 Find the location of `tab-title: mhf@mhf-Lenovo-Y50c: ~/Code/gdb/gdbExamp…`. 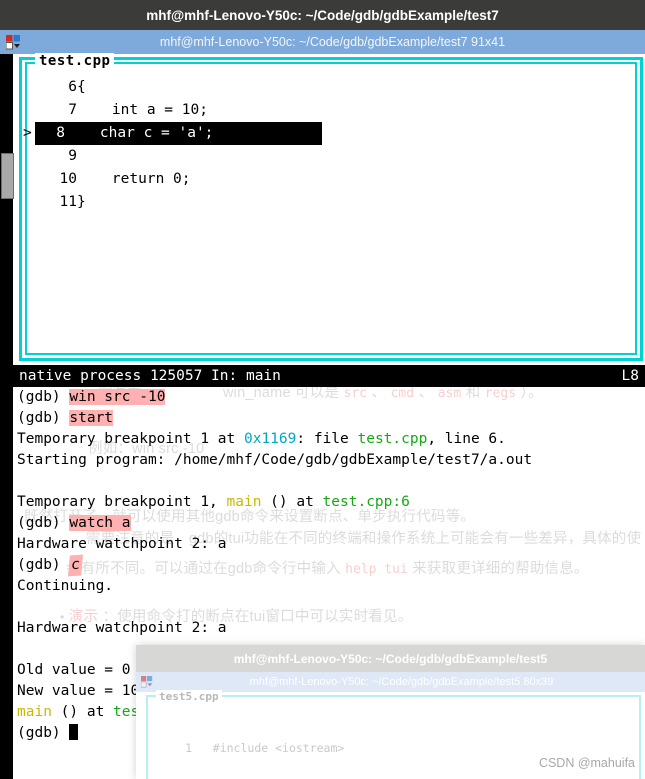

tab-title: mhf@mhf-Lenovo-Y50c: ~/Code/gdb/gdbExamp… is located at coordinates (335, 42).